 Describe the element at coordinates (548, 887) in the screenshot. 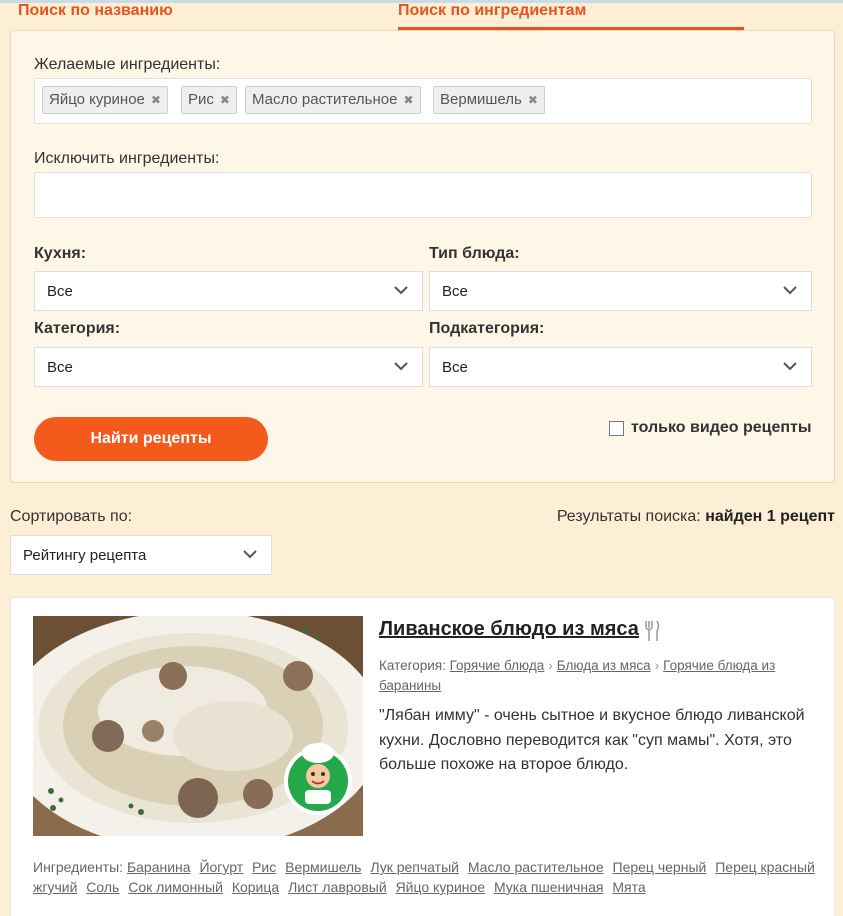

I see `ingredient-link: Мука пшеничная` at that location.